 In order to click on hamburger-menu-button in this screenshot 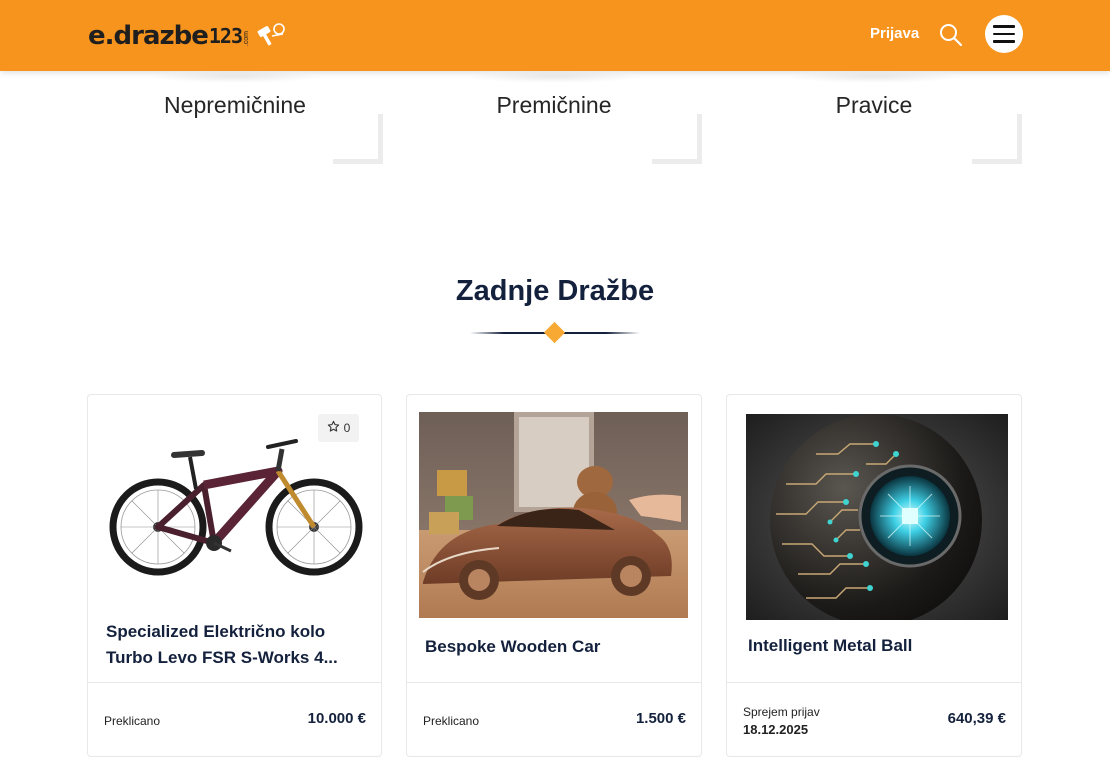, I will do `click(1004, 34)`.